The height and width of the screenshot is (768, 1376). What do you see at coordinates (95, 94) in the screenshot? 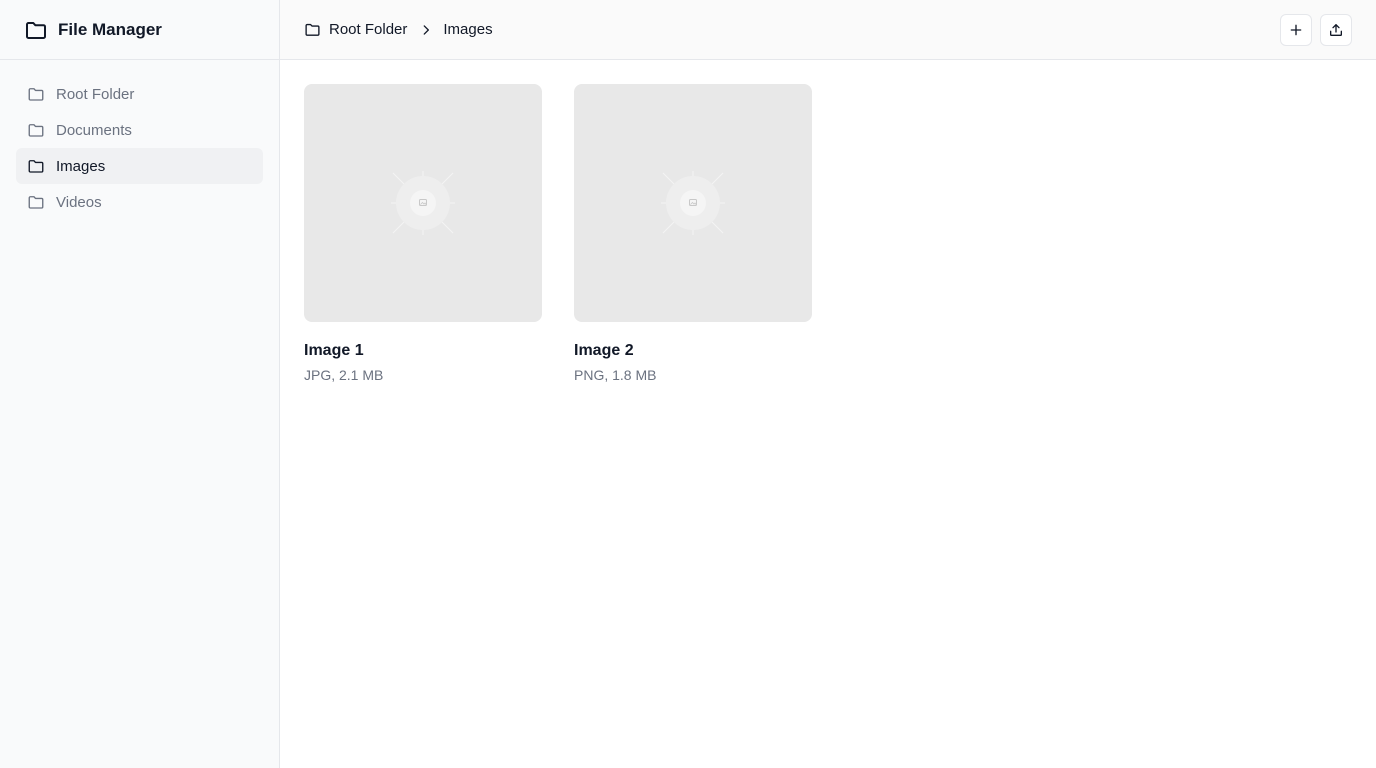
I see `sidebar-item-label: Root Folder` at bounding box center [95, 94].